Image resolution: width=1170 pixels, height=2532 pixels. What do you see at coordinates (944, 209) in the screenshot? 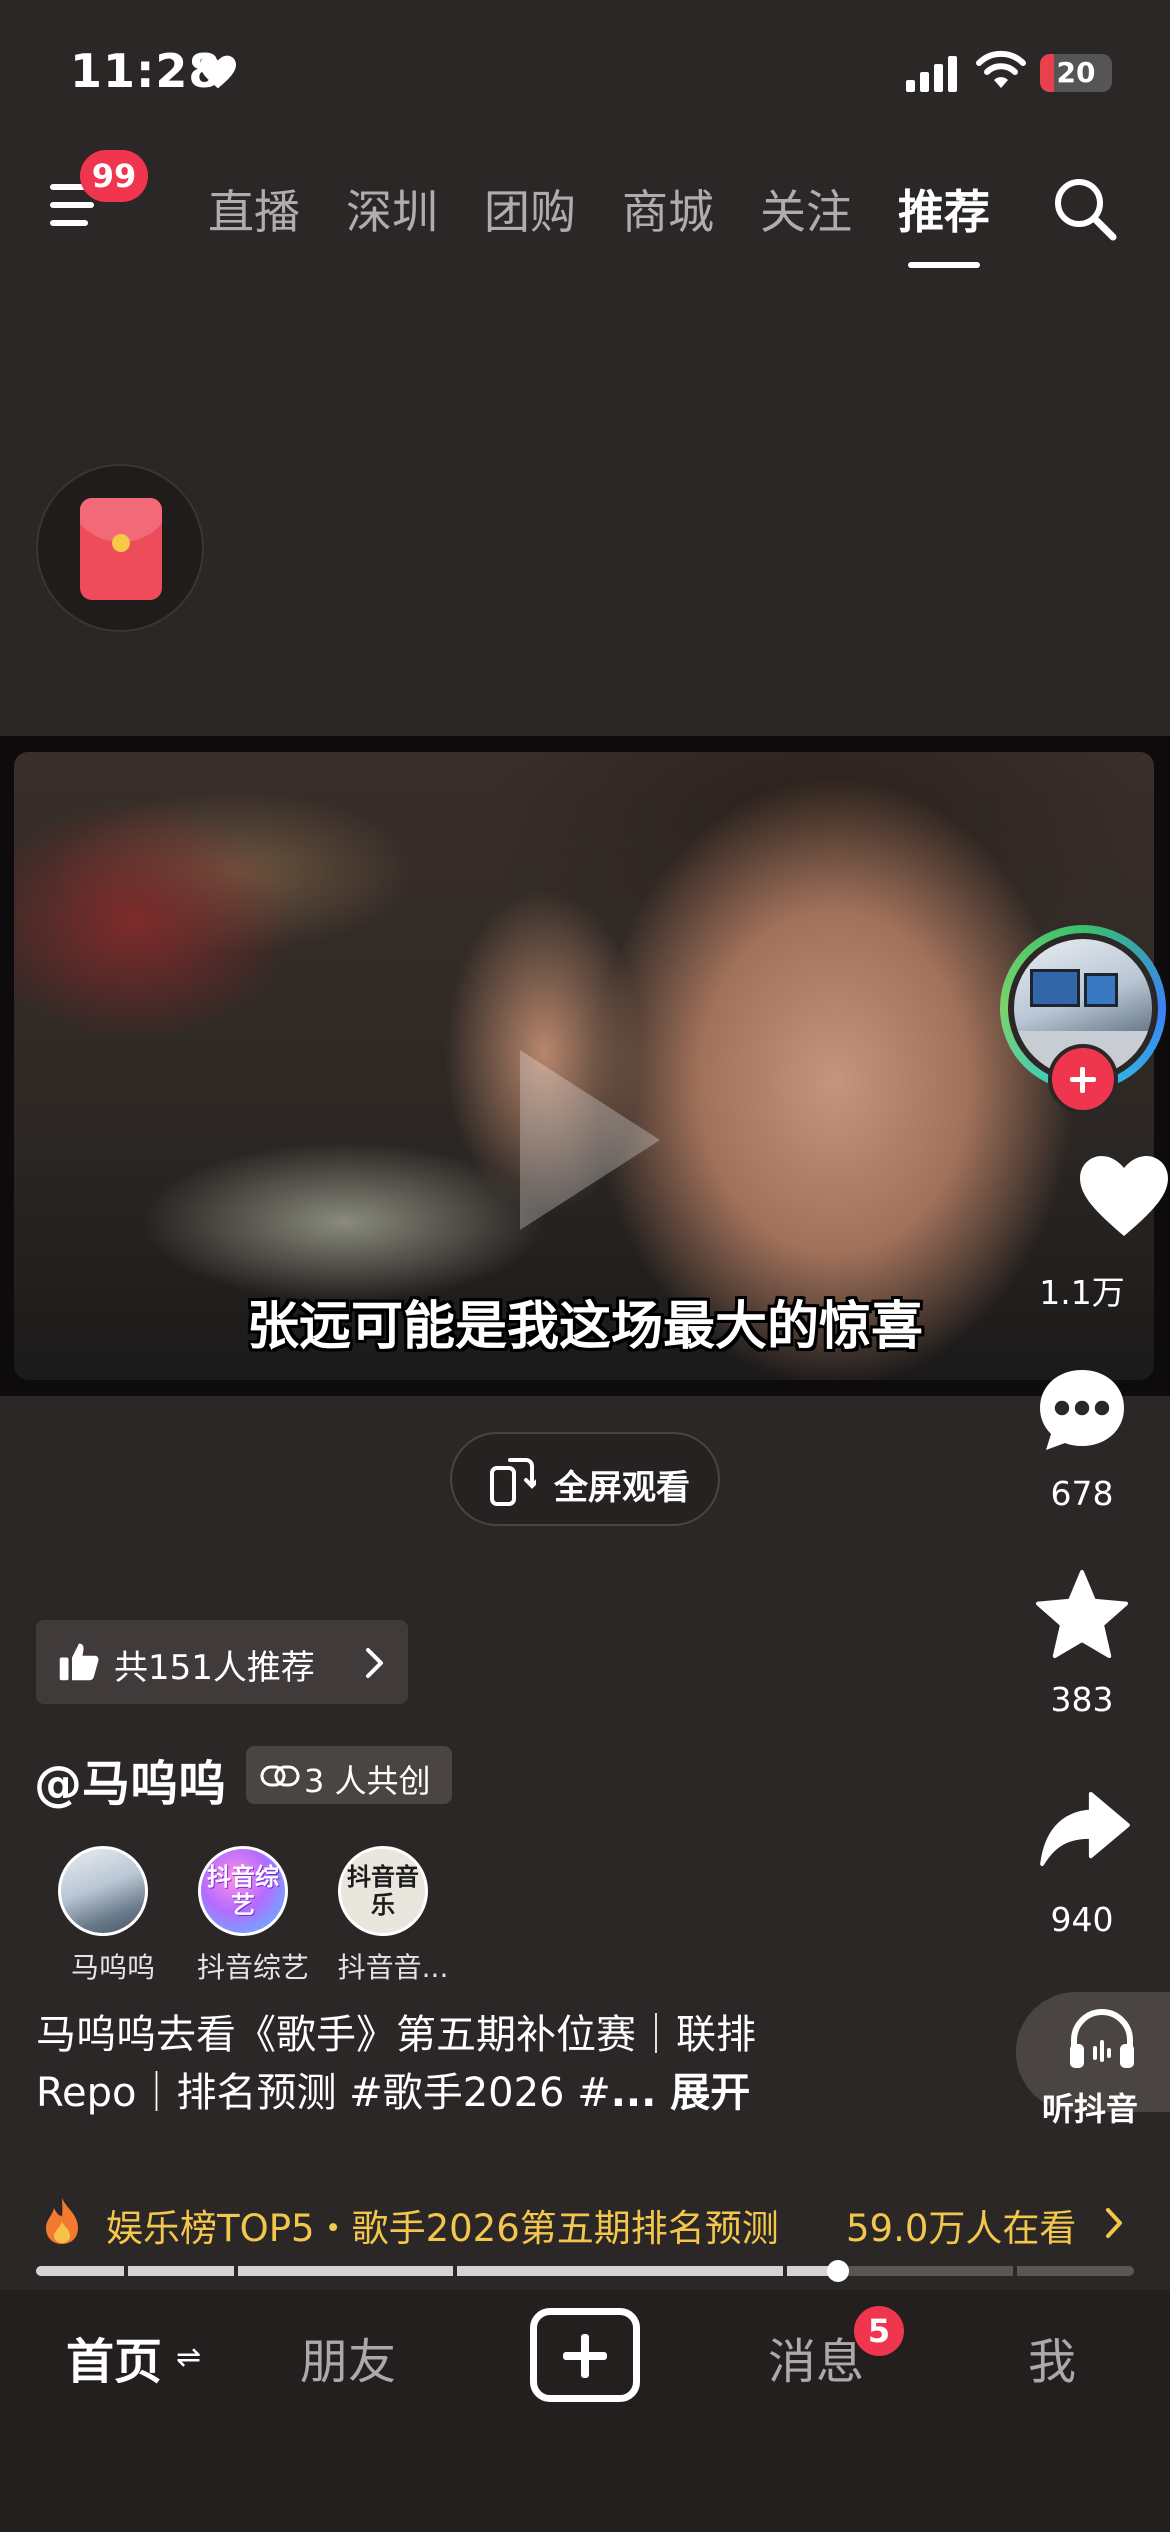
I see `tab-recommend: 推荐` at bounding box center [944, 209].